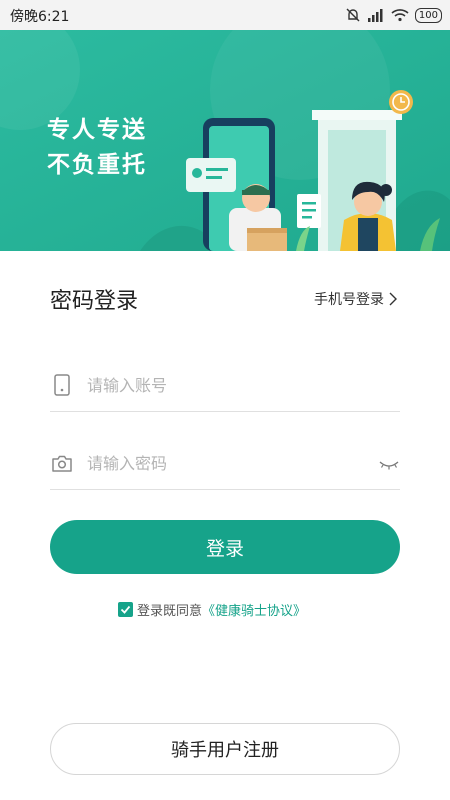  Describe the element at coordinates (97, 165) in the screenshot. I see `banner-line-2: 不负重托` at that location.